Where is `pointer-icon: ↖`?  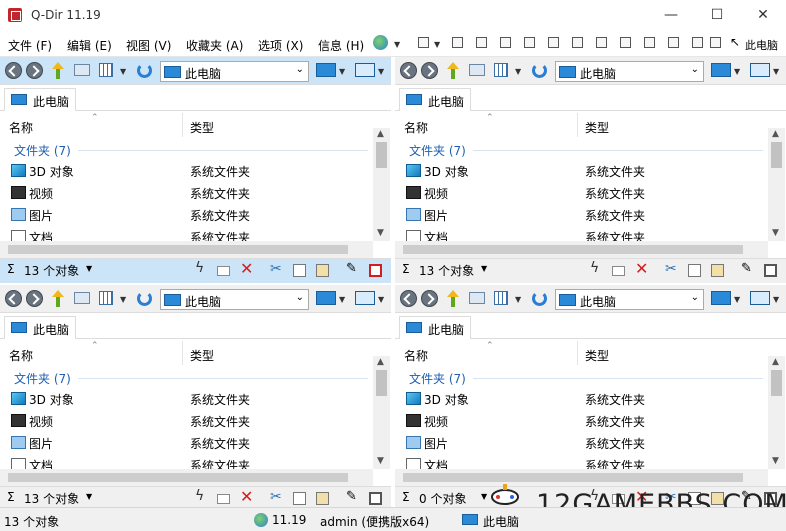
pointer-icon: ↖ is located at coordinates (735, 42).